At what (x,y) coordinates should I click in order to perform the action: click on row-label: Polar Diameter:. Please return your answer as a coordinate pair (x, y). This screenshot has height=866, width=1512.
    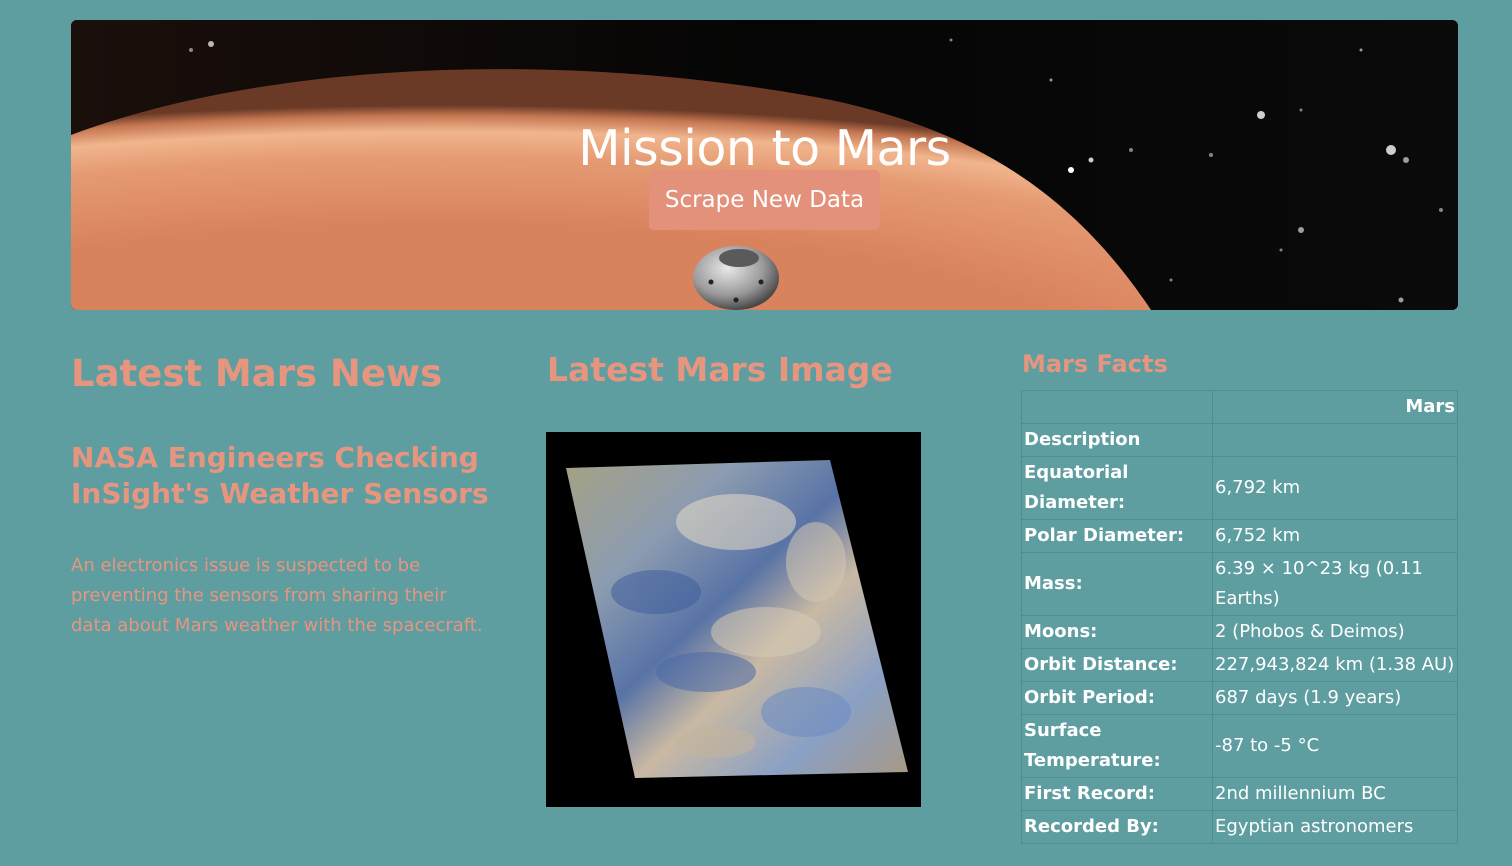
    Looking at the image, I should click on (1117, 536).